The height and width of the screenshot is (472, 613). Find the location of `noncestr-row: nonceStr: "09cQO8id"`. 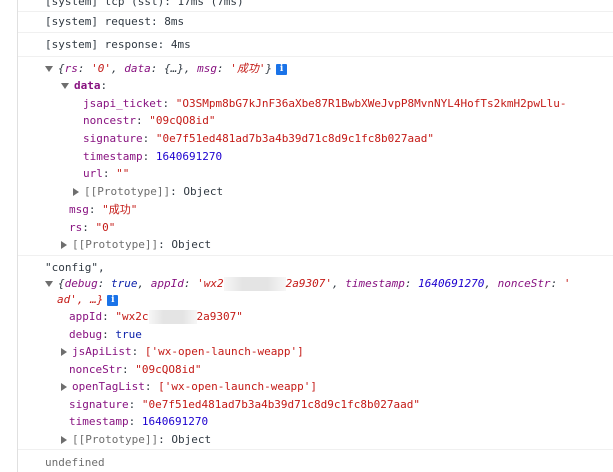

noncestr-row: nonceStr: "09cQO8id" is located at coordinates (135, 369).